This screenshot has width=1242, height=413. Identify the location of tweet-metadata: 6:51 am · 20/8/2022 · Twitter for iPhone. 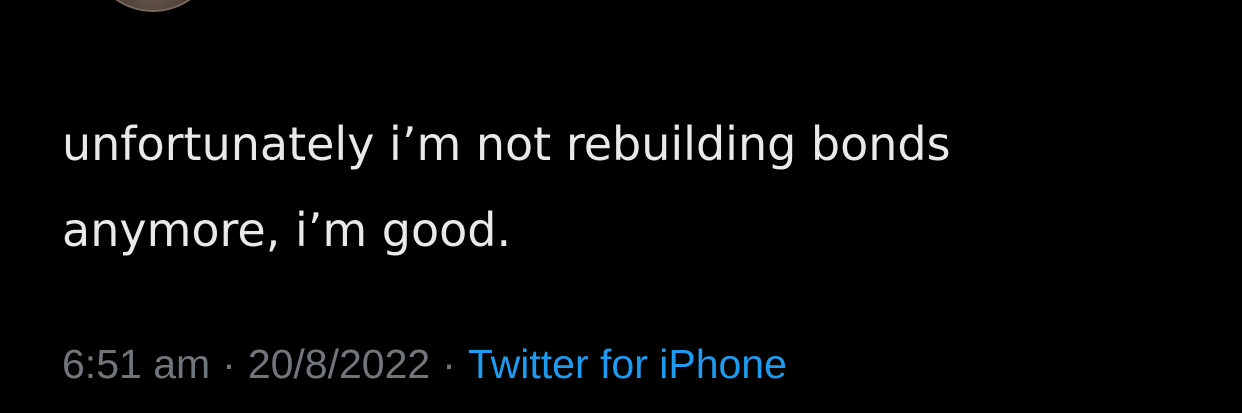
(424, 364).